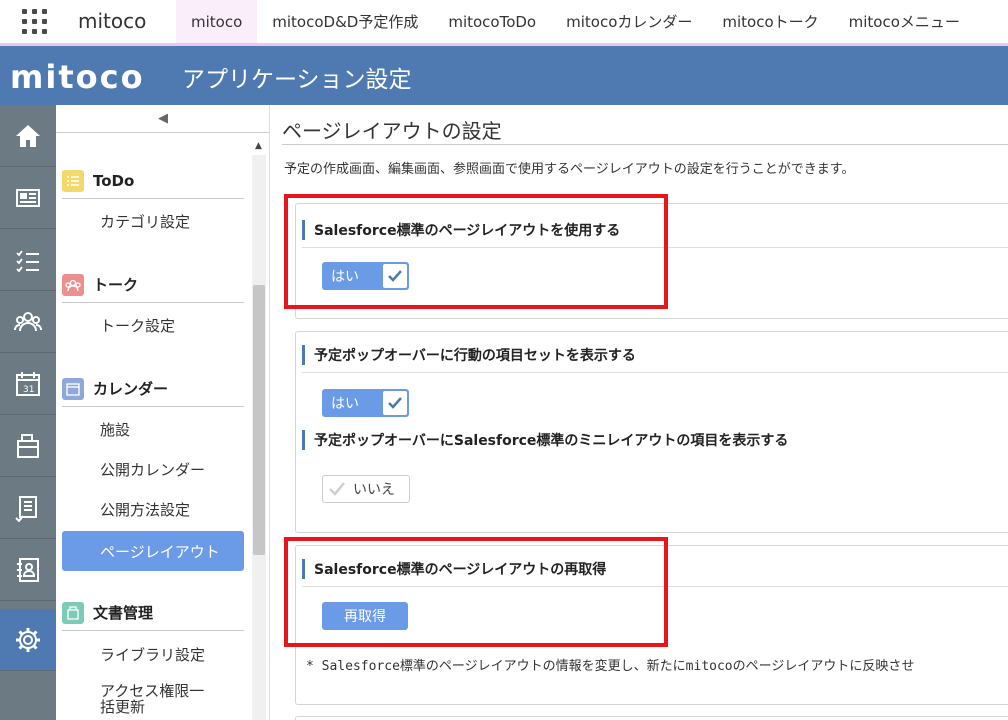 The image size is (1008, 720). What do you see at coordinates (504, 75) in the screenshot?
I see `app-header: mitoco アプリケーション設定` at bounding box center [504, 75].